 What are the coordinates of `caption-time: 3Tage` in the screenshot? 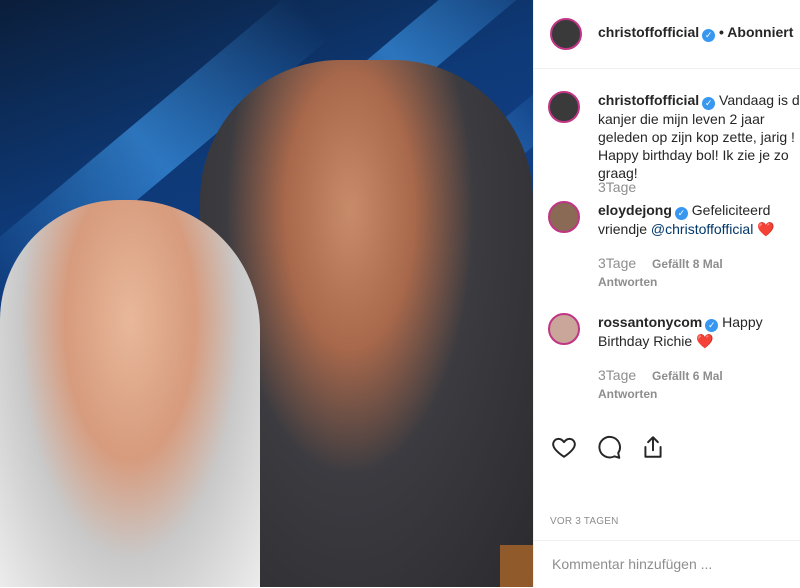 It's located at (617, 187).